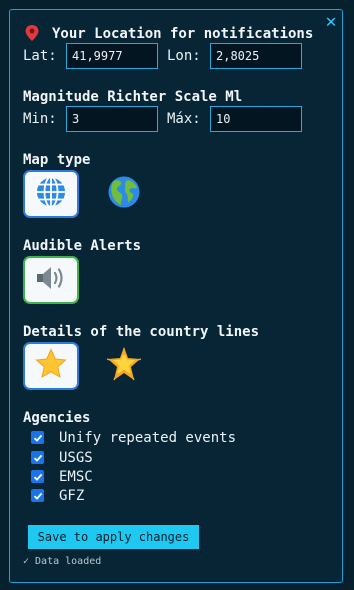 This screenshot has height=590, width=354. I want to click on country-lines-star-button, so click(51, 366).